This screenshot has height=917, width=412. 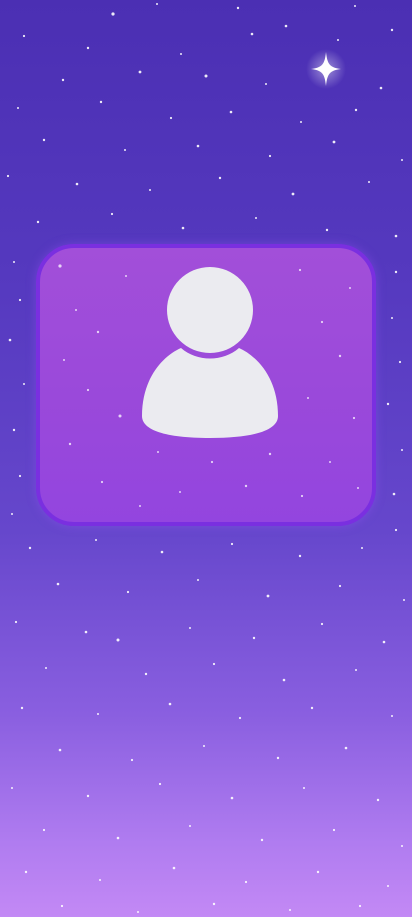 What do you see at coordinates (326, 69) in the screenshot?
I see `sparkle-star-icon` at bounding box center [326, 69].